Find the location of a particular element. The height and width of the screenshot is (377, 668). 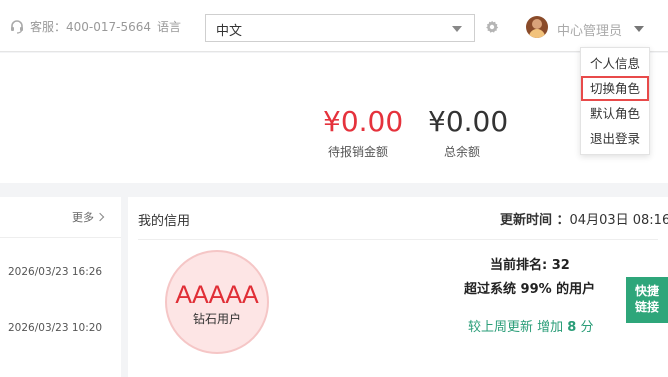

credit-grade: AAAAA is located at coordinates (217, 295).